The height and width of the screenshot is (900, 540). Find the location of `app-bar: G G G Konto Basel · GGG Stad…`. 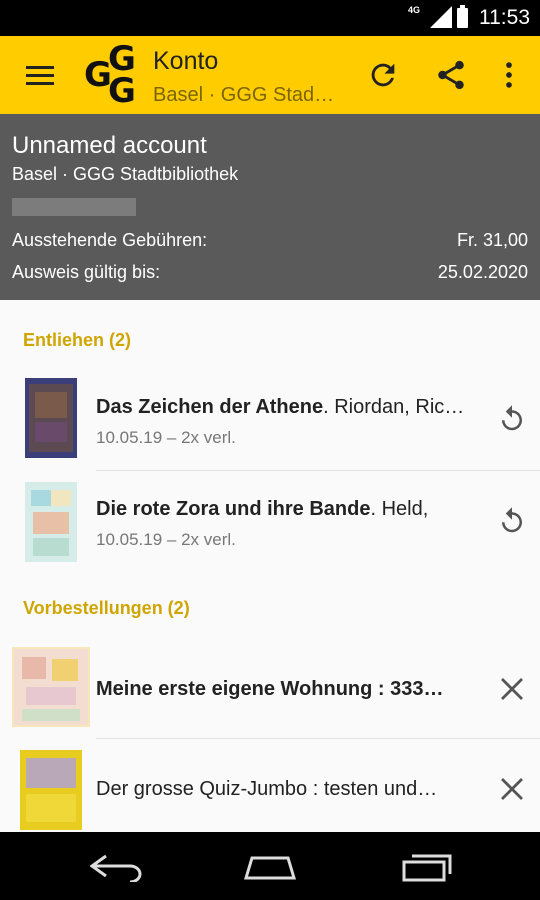

app-bar: G G G Konto Basel · GGG Stad… is located at coordinates (270, 75).